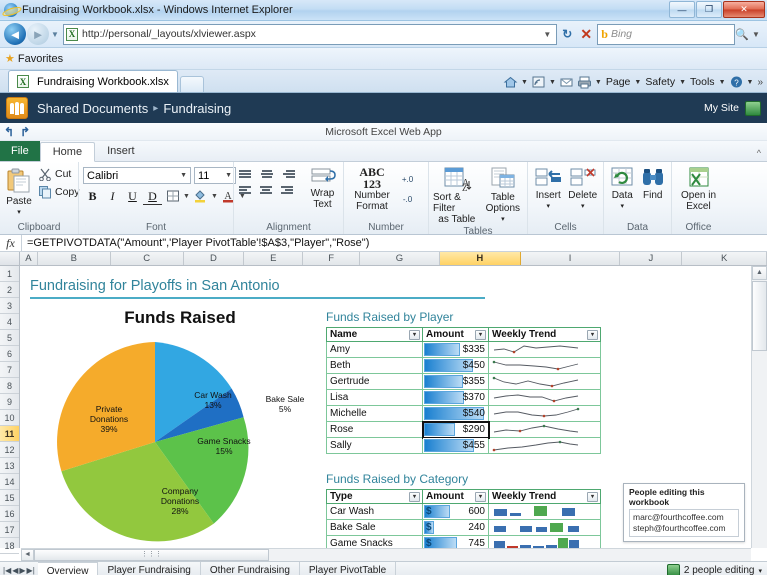 Image resolution: width=767 pixels, height=575 pixels. I want to click on maximize-button: ❐, so click(709, 9).